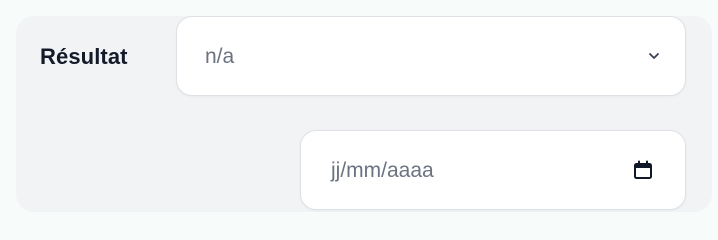 This screenshot has width=718, height=240. I want to click on chevron-down-icon, so click(654, 56).